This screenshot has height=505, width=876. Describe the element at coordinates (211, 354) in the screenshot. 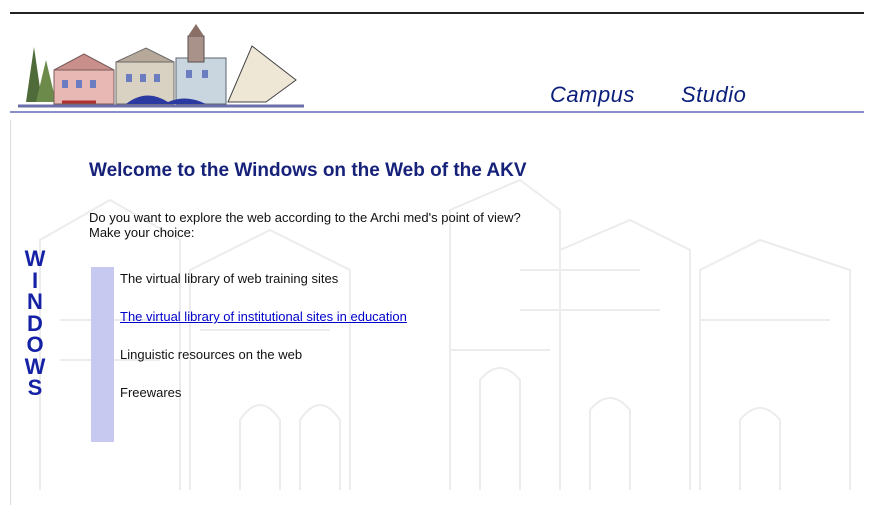

I see `choice-linguistic-resources: Linguistic resources on the web` at that location.